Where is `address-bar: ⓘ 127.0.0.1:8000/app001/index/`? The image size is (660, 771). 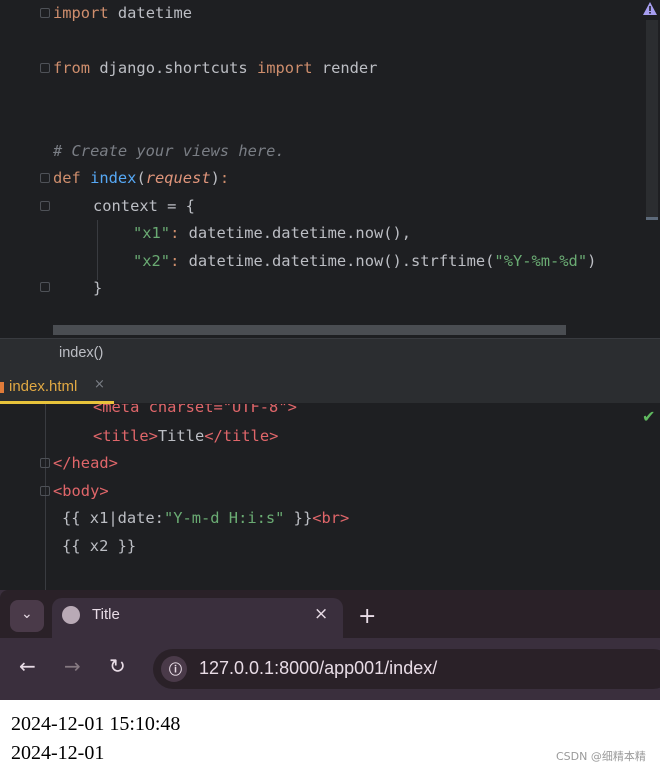 address-bar: ⓘ 127.0.0.1:8000/app001/index/ is located at coordinates (406, 669).